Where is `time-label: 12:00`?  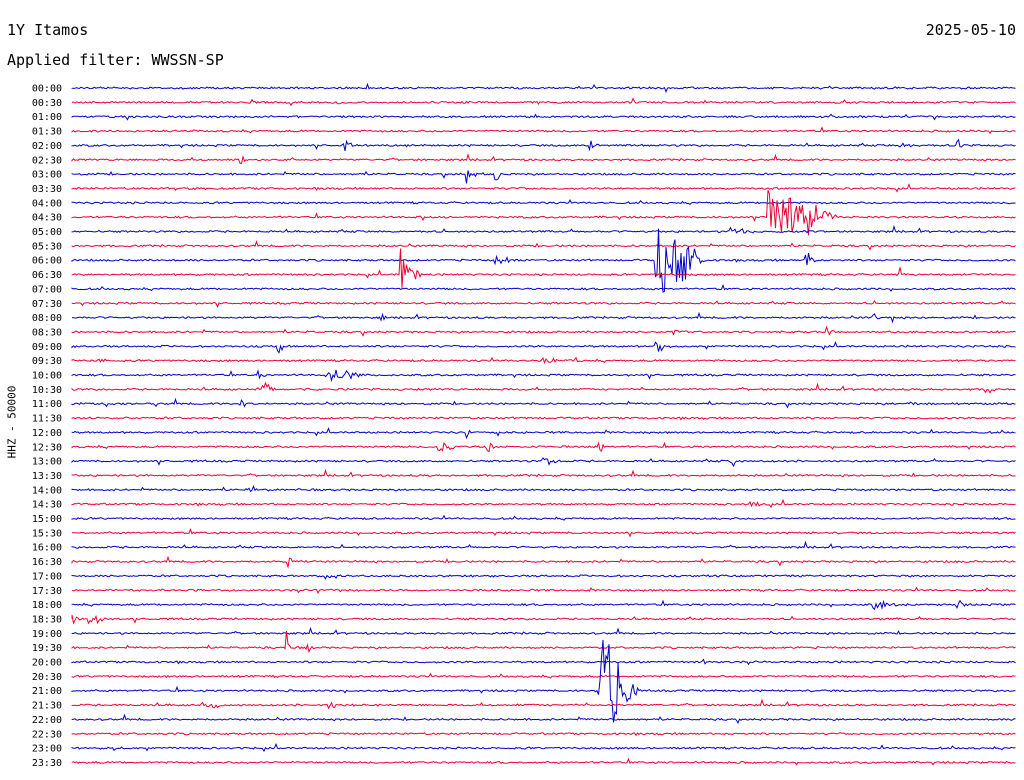 time-label: 12:00 is located at coordinates (47, 433).